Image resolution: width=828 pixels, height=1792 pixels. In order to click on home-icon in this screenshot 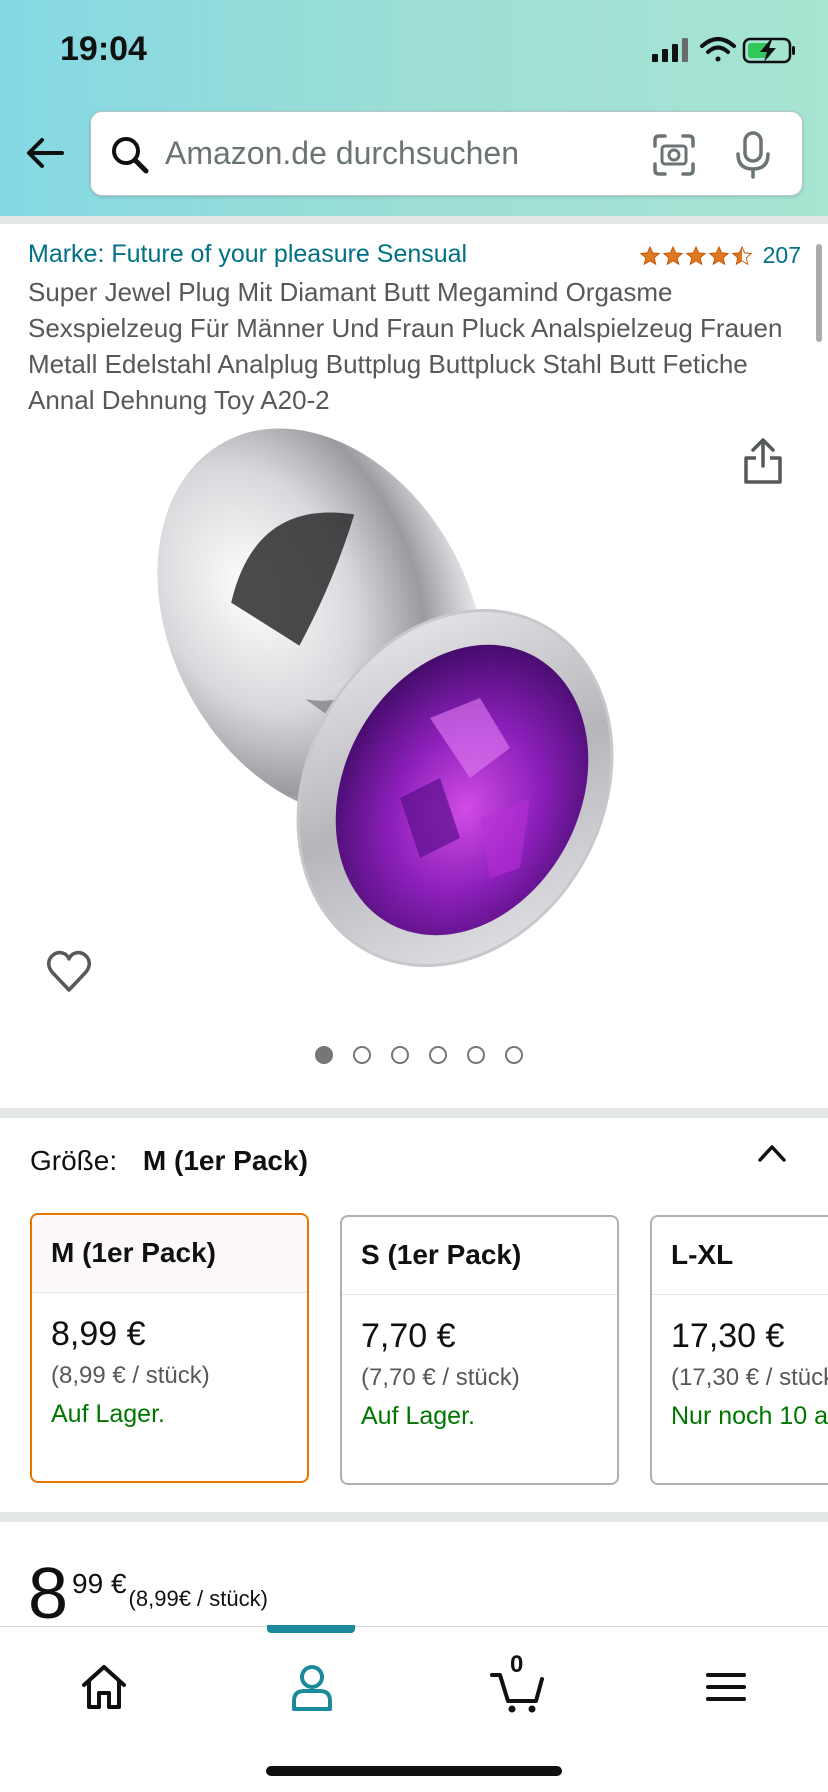, I will do `click(104, 1687)`.